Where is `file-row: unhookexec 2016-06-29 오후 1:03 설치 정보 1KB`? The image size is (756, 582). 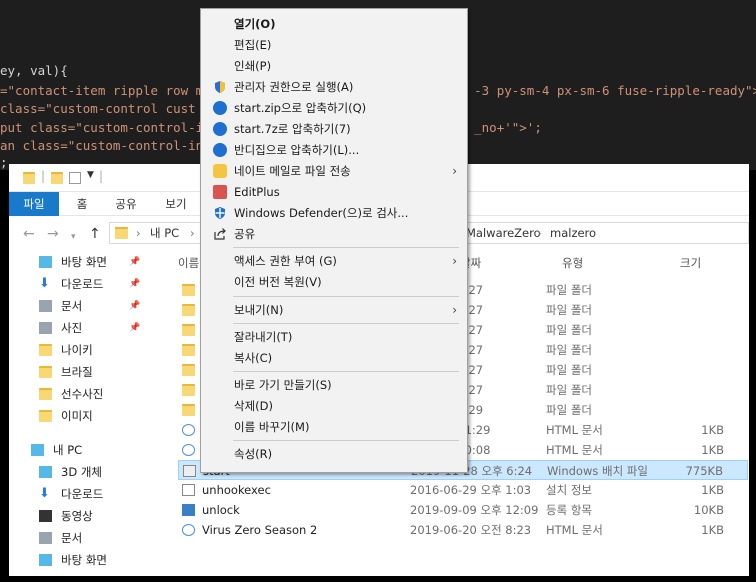 file-row: unhookexec 2016-06-29 오후 1:03 설치 정보 1KB is located at coordinates (463, 490).